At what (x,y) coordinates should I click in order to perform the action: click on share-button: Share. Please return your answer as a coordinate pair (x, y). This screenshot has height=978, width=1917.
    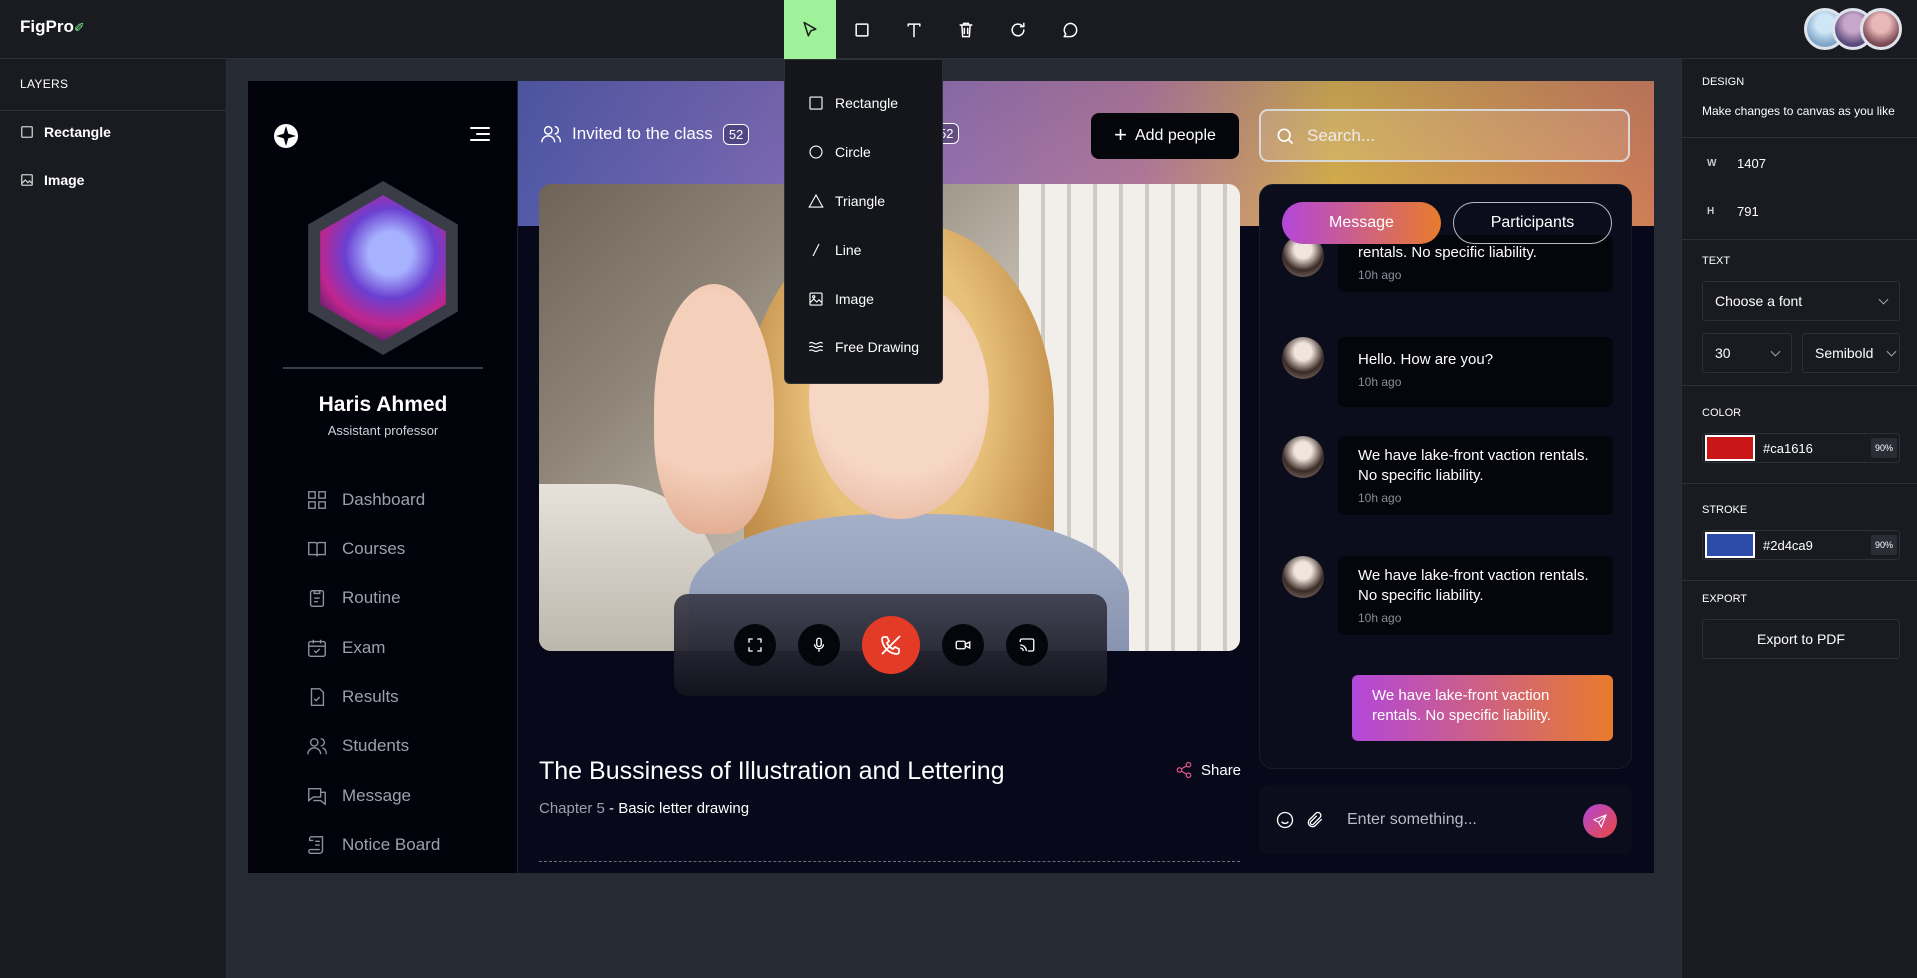
    Looking at the image, I should click on (1208, 770).